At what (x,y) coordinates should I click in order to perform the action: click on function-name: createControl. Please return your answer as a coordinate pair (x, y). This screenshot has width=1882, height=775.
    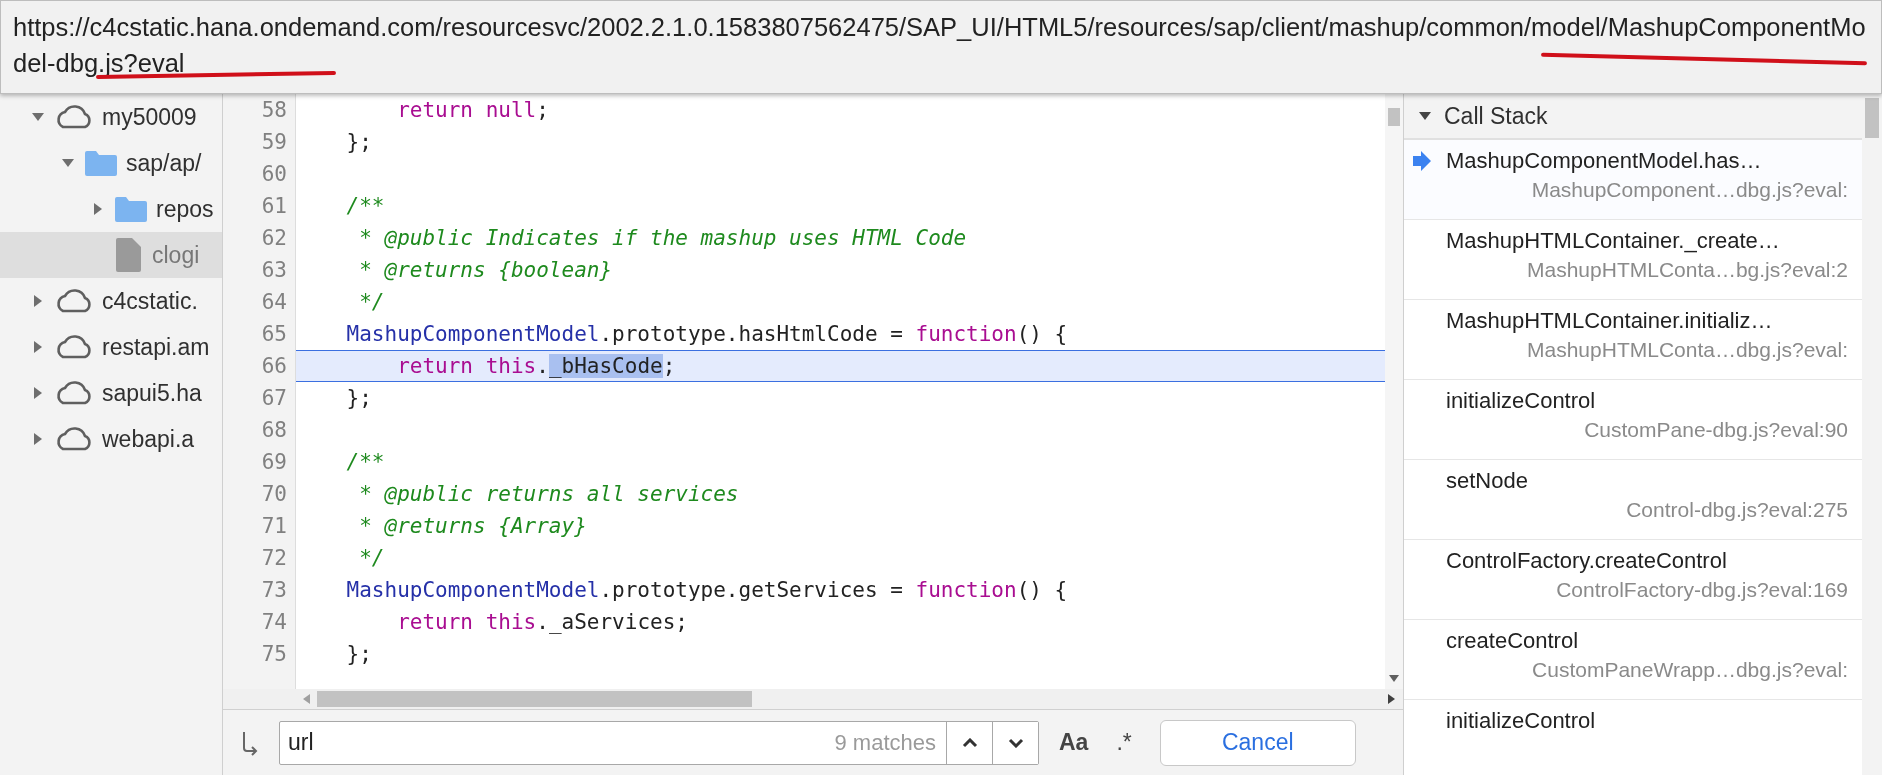
    Looking at the image, I should click on (1512, 641).